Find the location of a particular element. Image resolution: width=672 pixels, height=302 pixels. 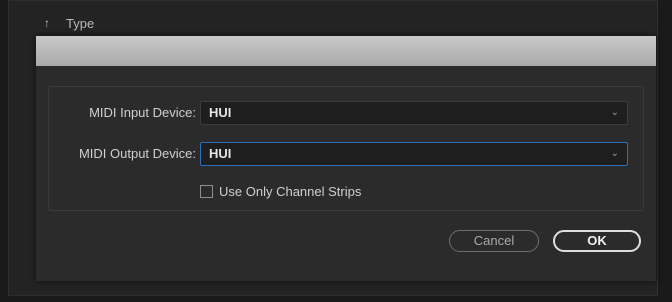

midi-output-value: HUI is located at coordinates (220, 153).